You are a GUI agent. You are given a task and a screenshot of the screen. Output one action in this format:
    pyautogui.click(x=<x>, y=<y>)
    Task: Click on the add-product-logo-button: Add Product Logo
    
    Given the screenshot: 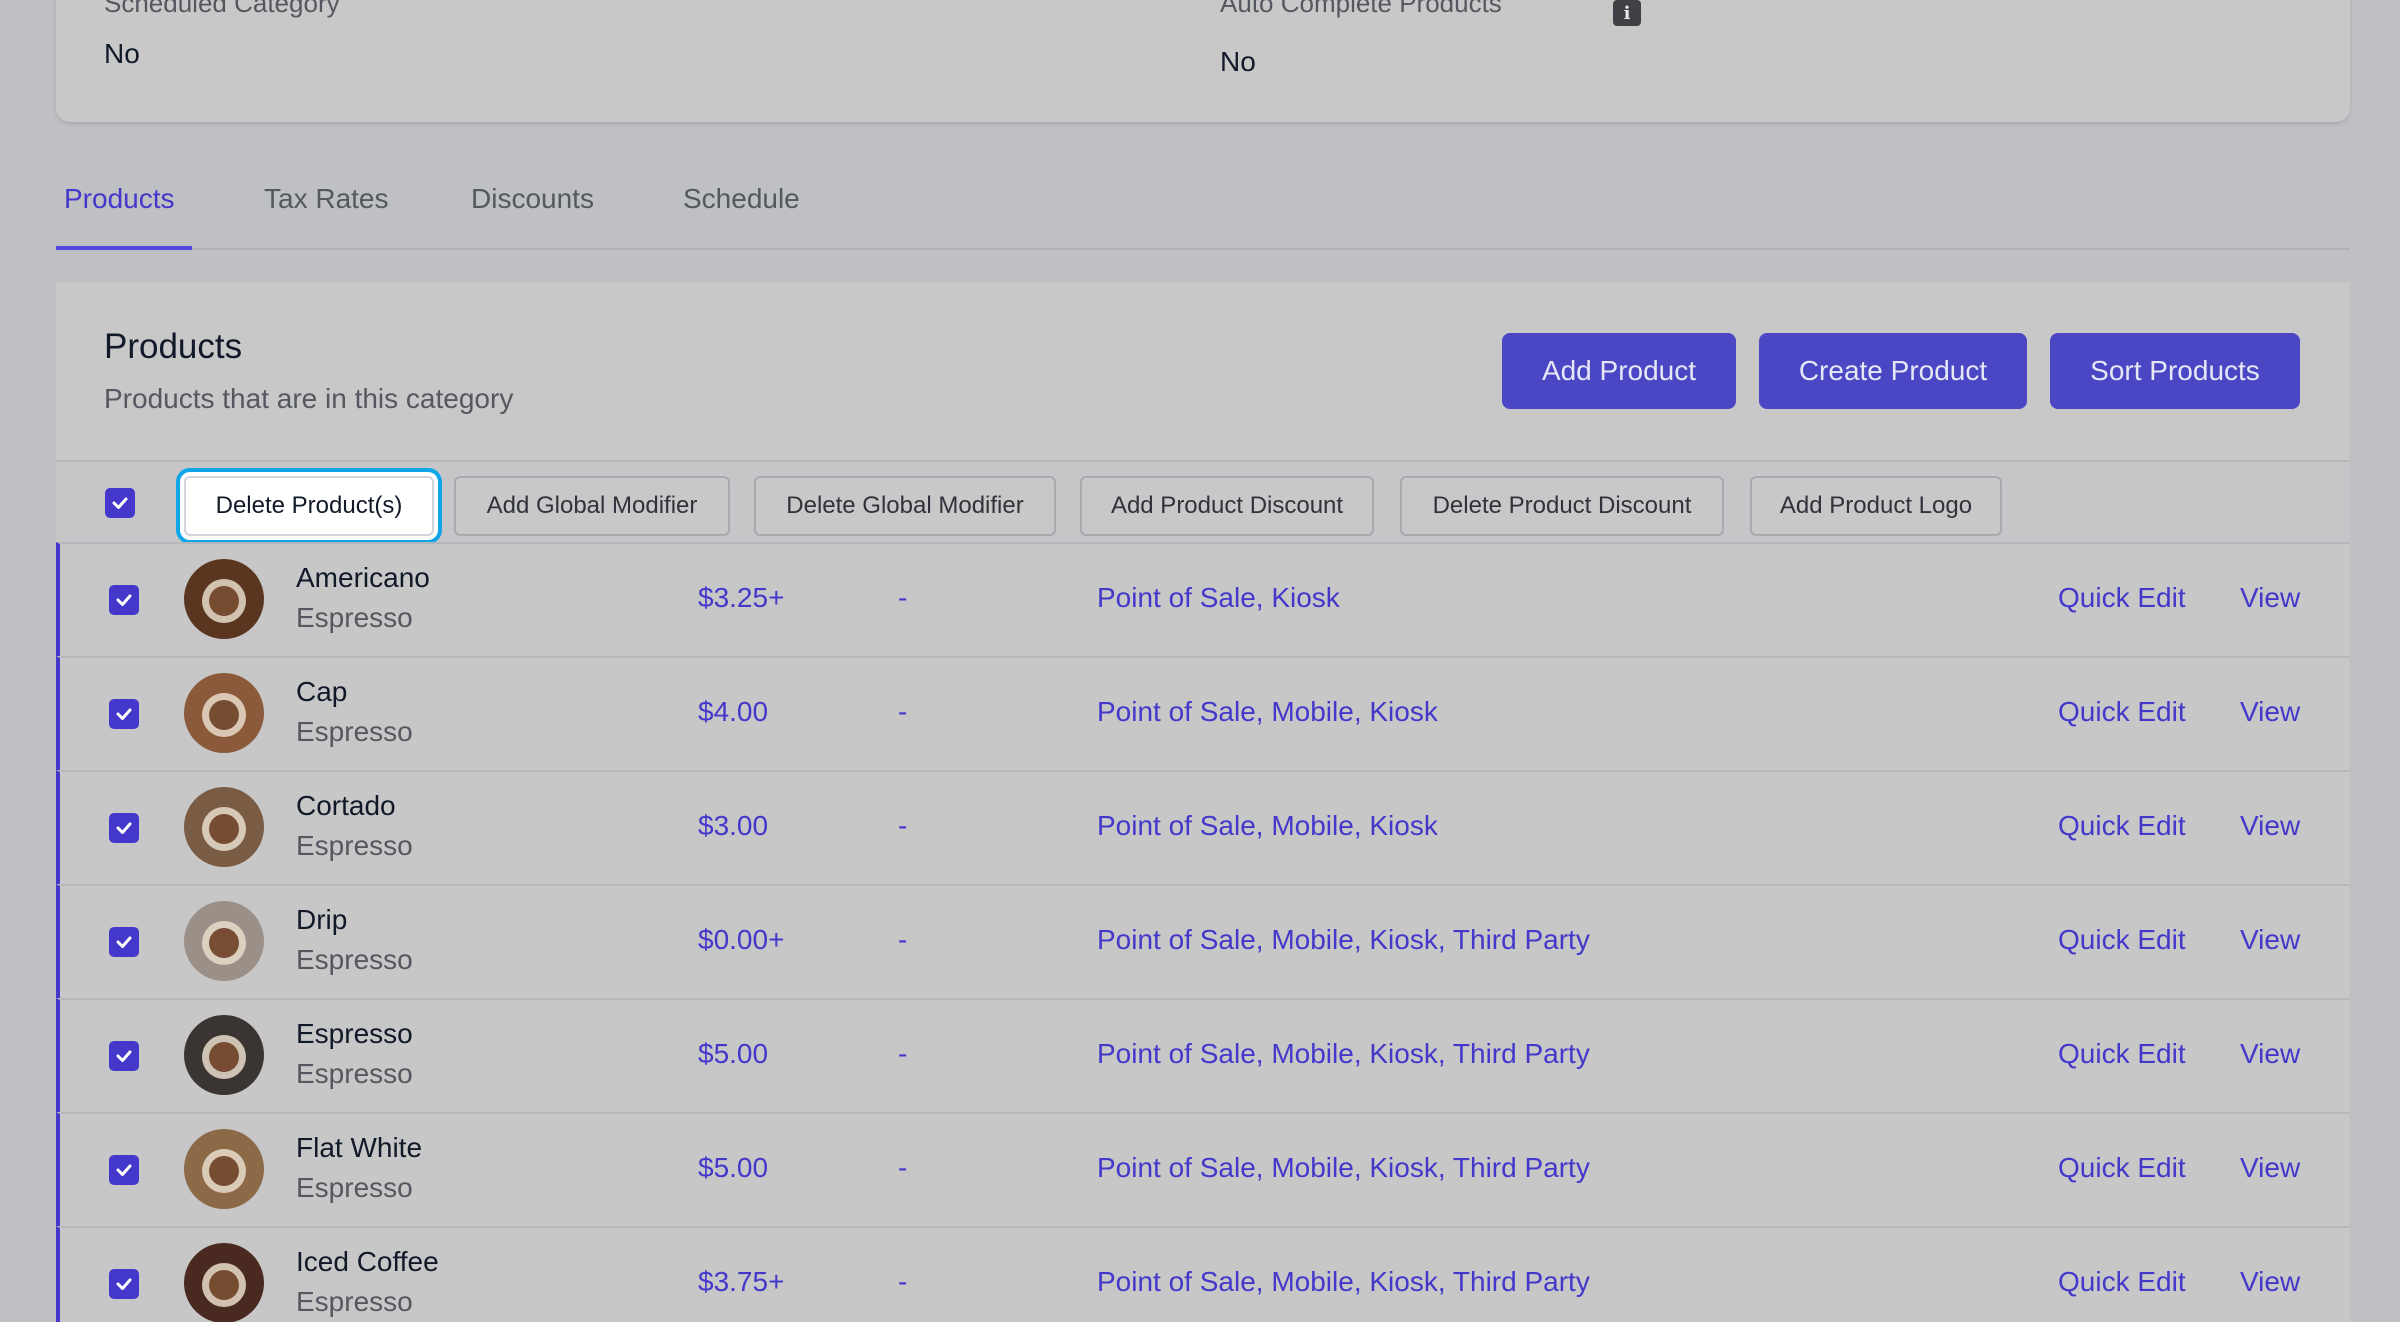 What is the action you would take?
    pyautogui.click(x=1876, y=506)
    